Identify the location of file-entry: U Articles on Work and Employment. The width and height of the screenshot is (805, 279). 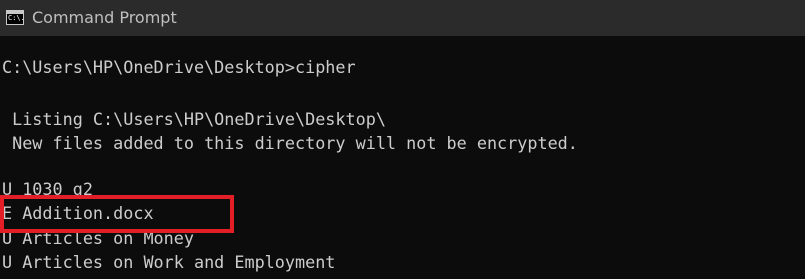
(169, 262).